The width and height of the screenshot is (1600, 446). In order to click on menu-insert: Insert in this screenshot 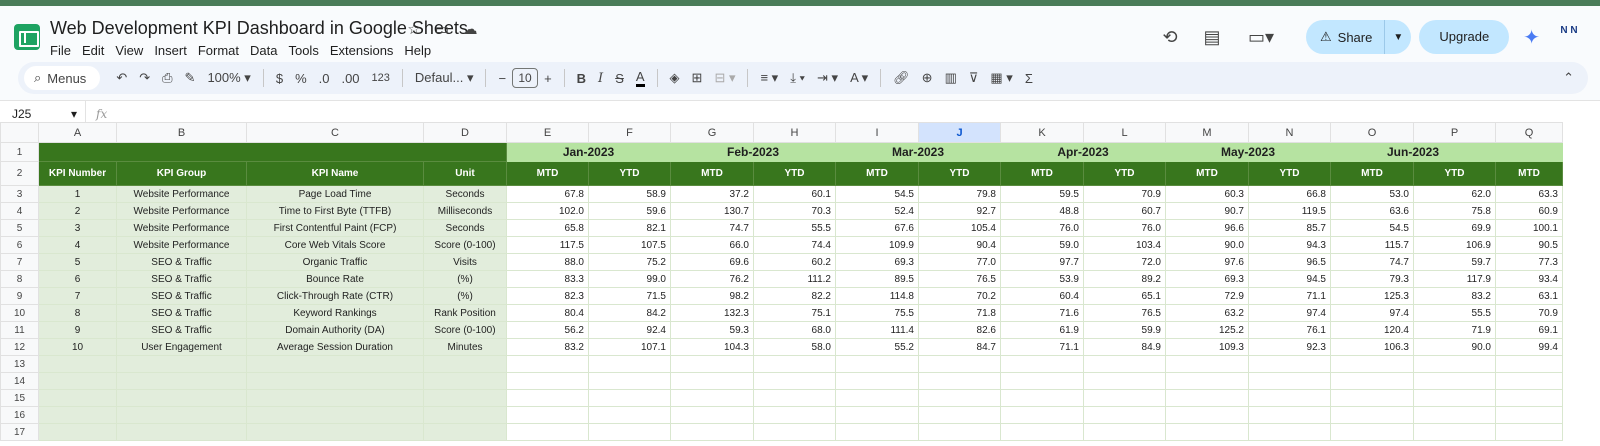, I will do `click(170, 50)`.